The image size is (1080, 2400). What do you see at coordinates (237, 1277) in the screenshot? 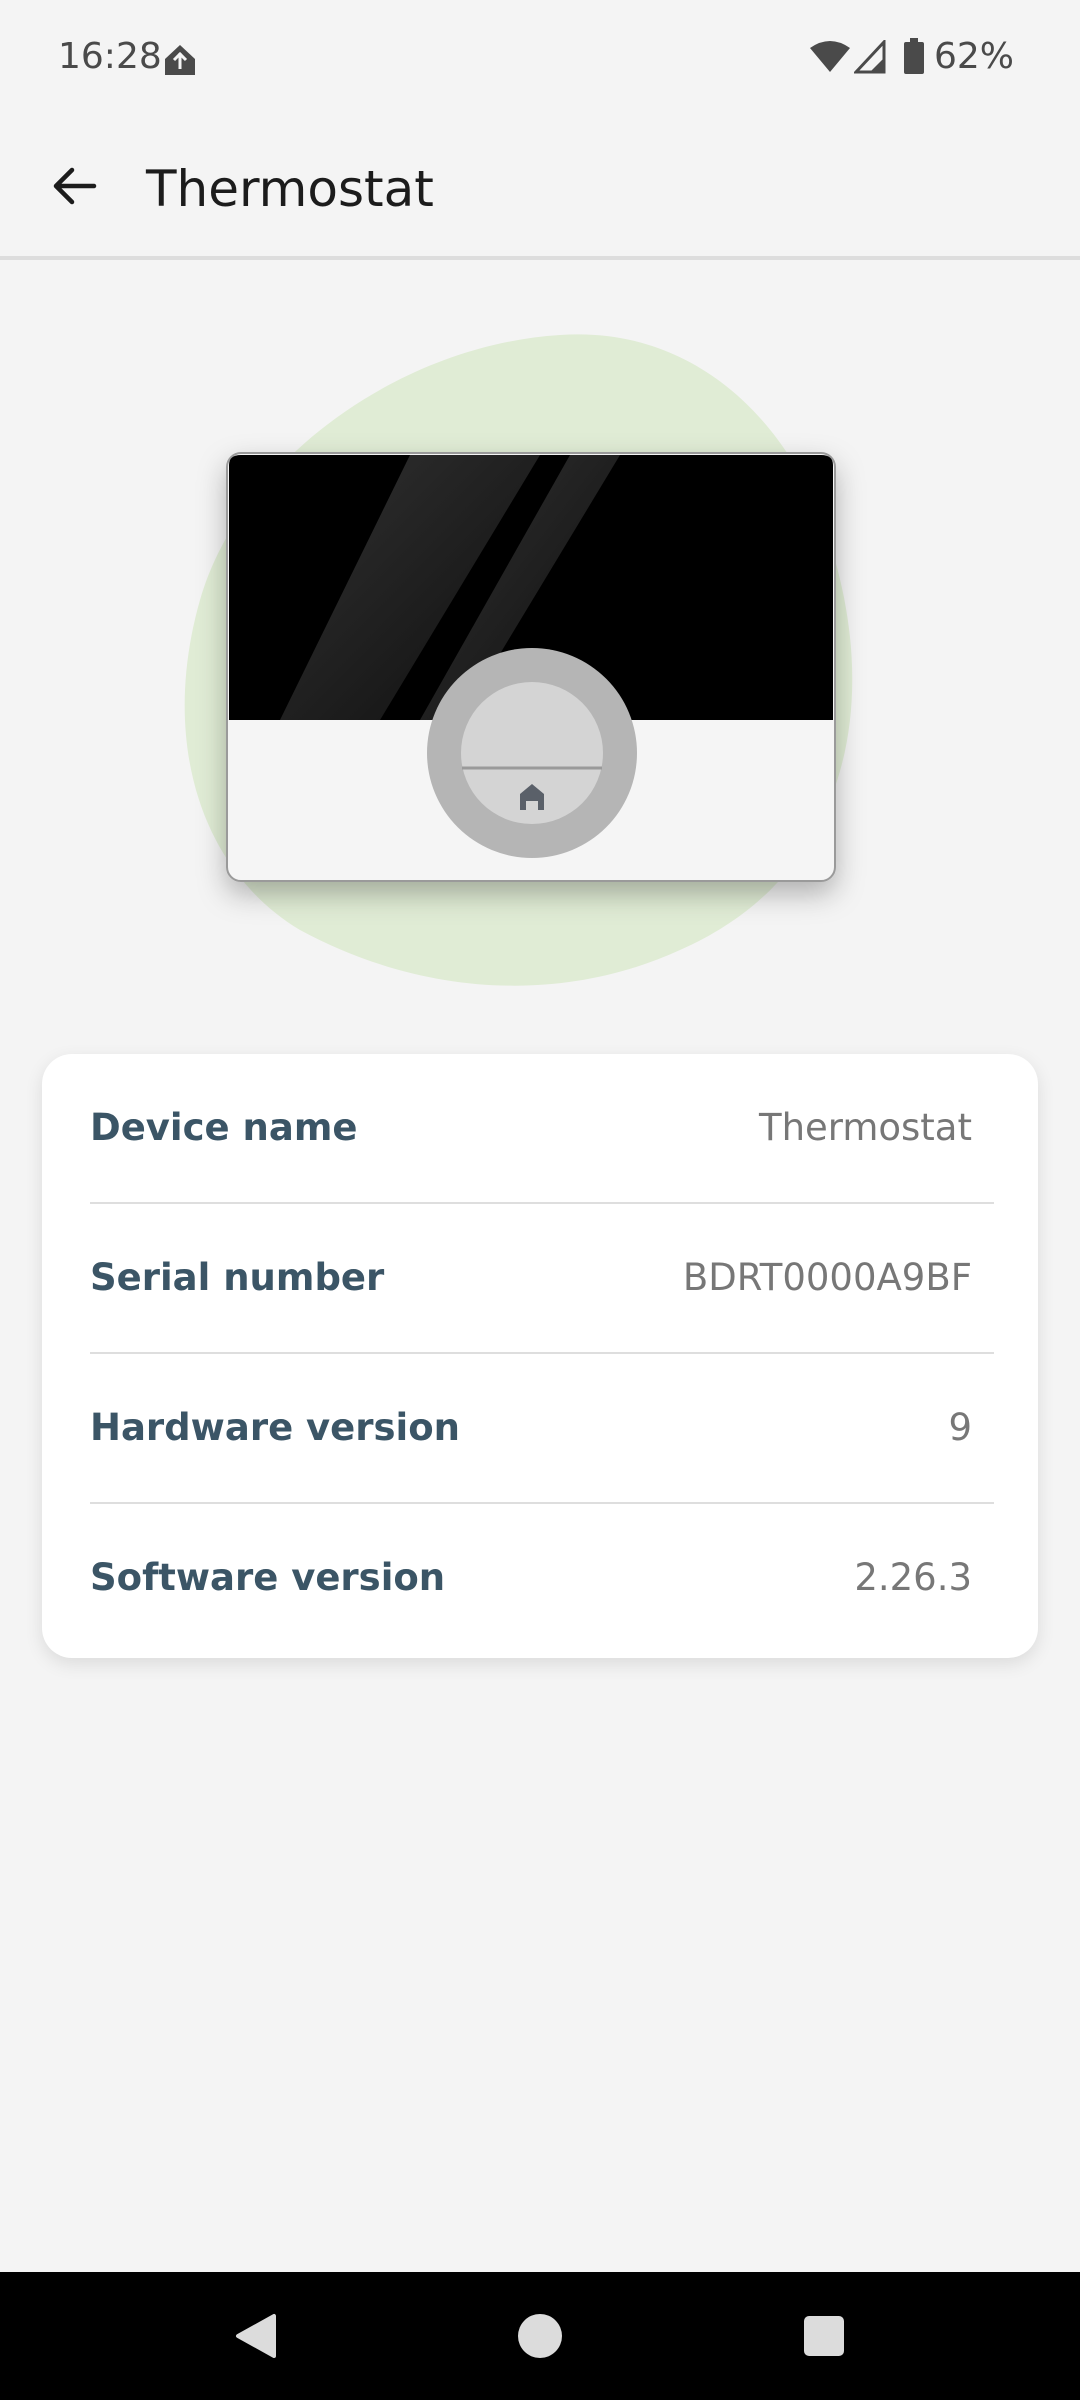
I see `serial-number-label: Serial number` at bounding box center [237, 1277].